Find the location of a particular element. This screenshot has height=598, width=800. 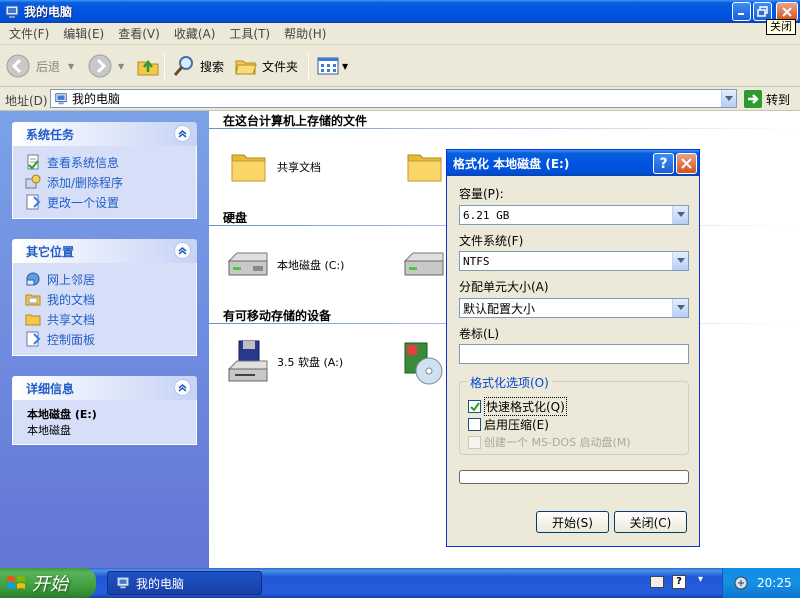

up-folder-button is located at coordinates (148, 66).